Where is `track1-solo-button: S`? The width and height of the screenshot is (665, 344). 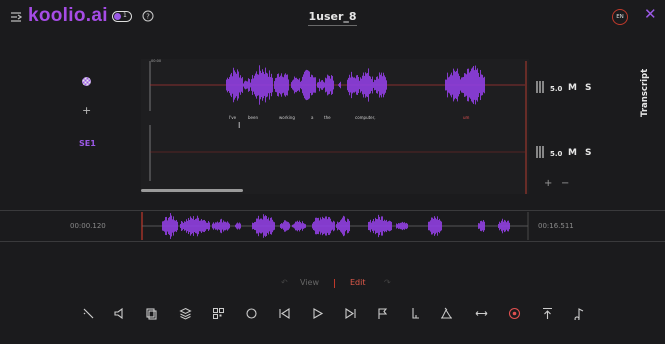 track1-solo-button: S is located at coordinates (588, 88).